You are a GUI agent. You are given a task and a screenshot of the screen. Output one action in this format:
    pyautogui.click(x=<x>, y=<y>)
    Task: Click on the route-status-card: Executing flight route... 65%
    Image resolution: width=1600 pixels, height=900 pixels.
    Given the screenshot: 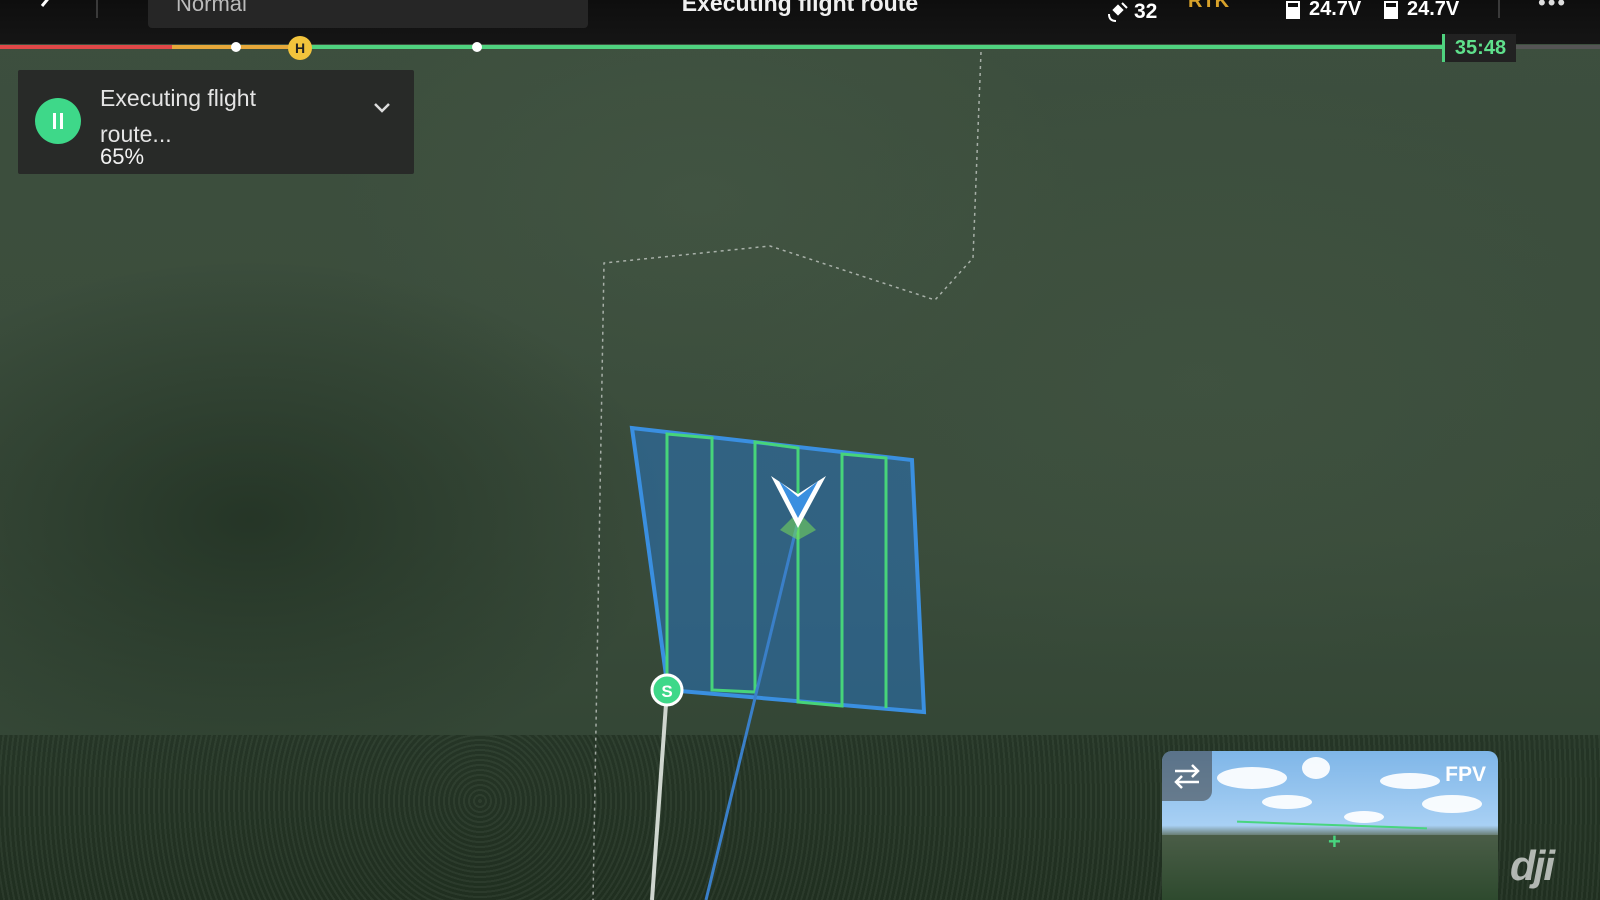 What is the action you would take?
    pyautogui.click(x=216, y=122)
    